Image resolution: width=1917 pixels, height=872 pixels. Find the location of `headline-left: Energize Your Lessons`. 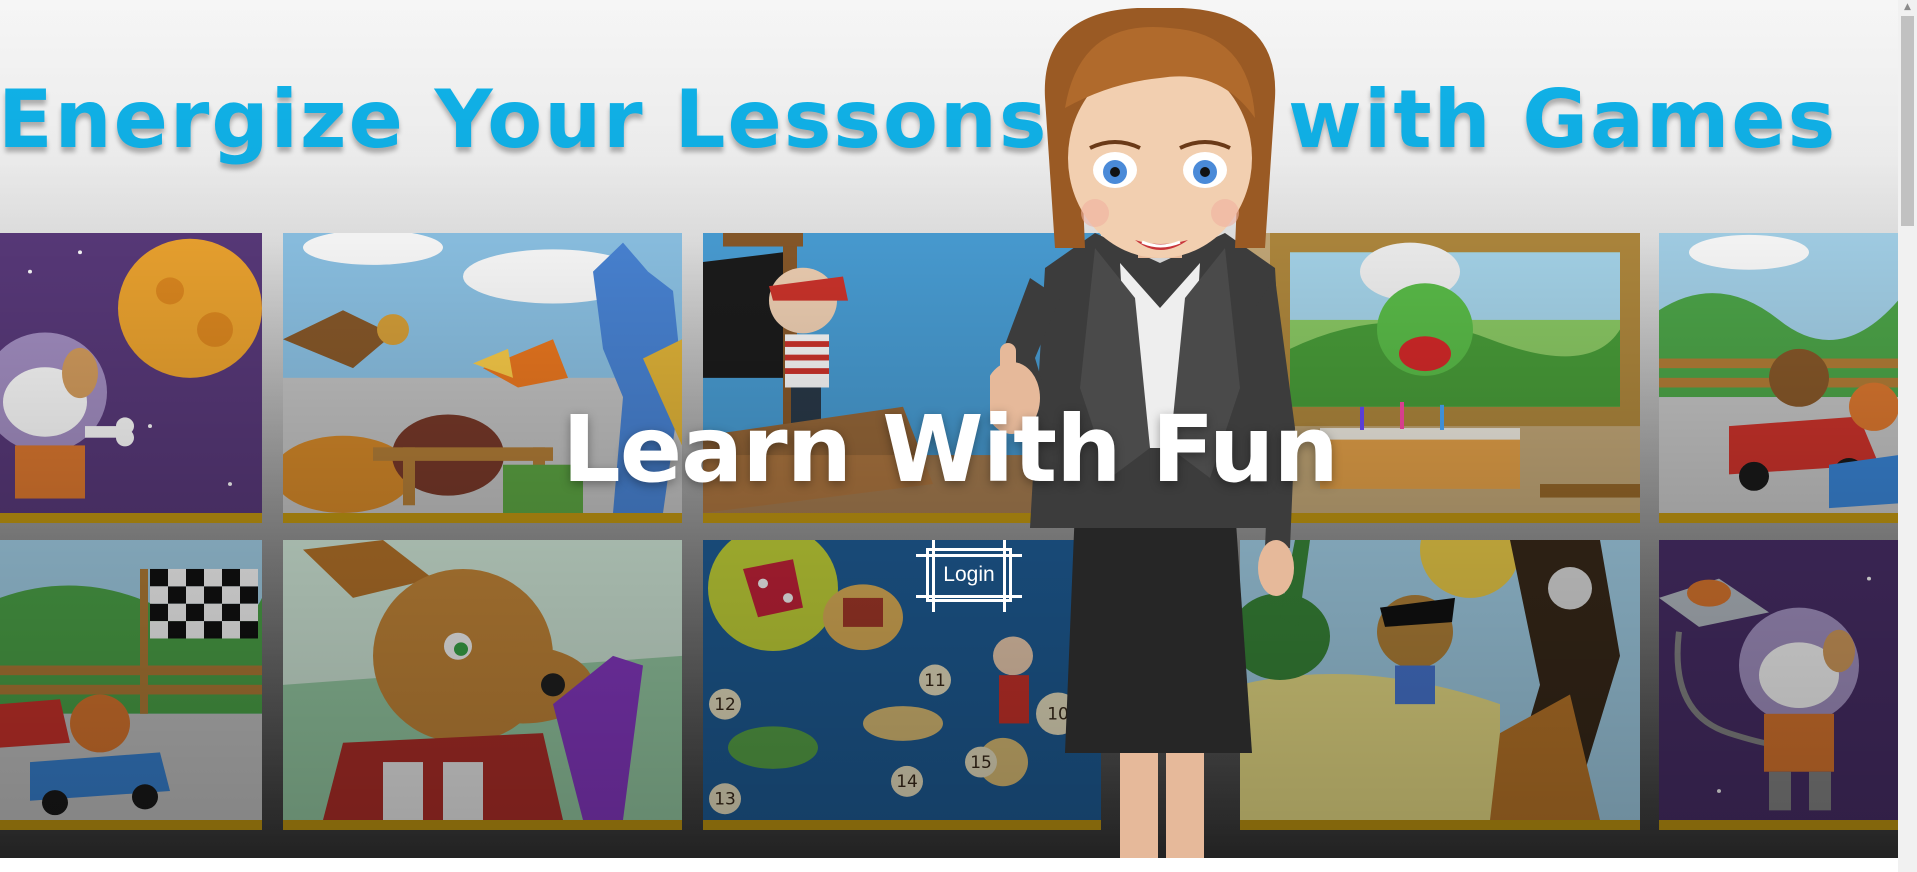

headline-left: Energize Your Lessons is located at coordinates (524, 119).